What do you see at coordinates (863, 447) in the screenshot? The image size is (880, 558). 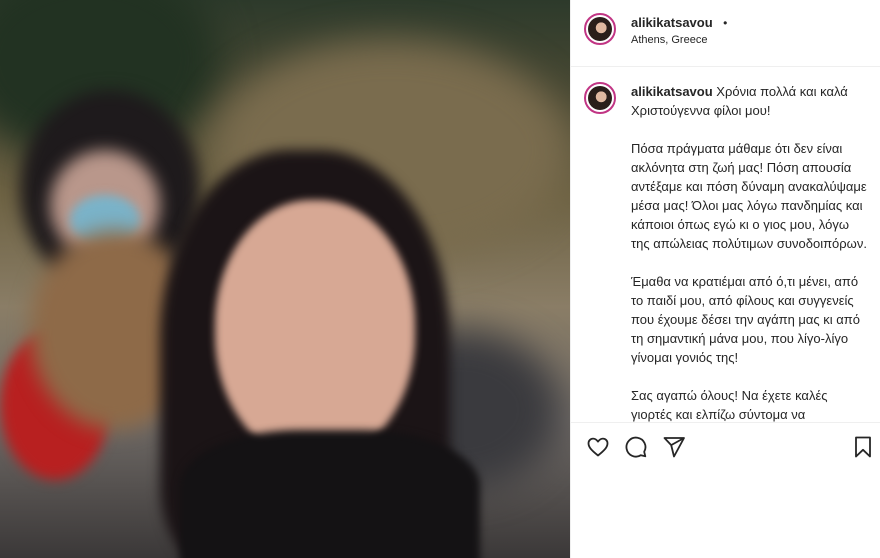 I see `bookmark-icon` at bounding box center [863, 447].